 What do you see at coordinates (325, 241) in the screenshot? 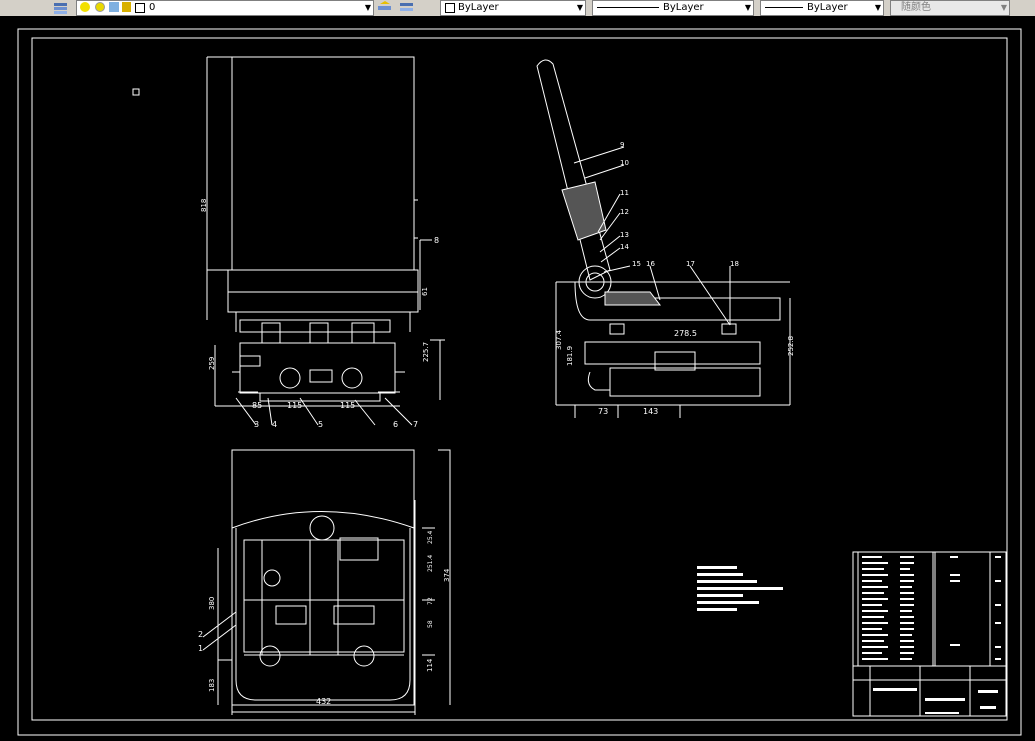
I see `front-view` at bounding box center [325, 241].